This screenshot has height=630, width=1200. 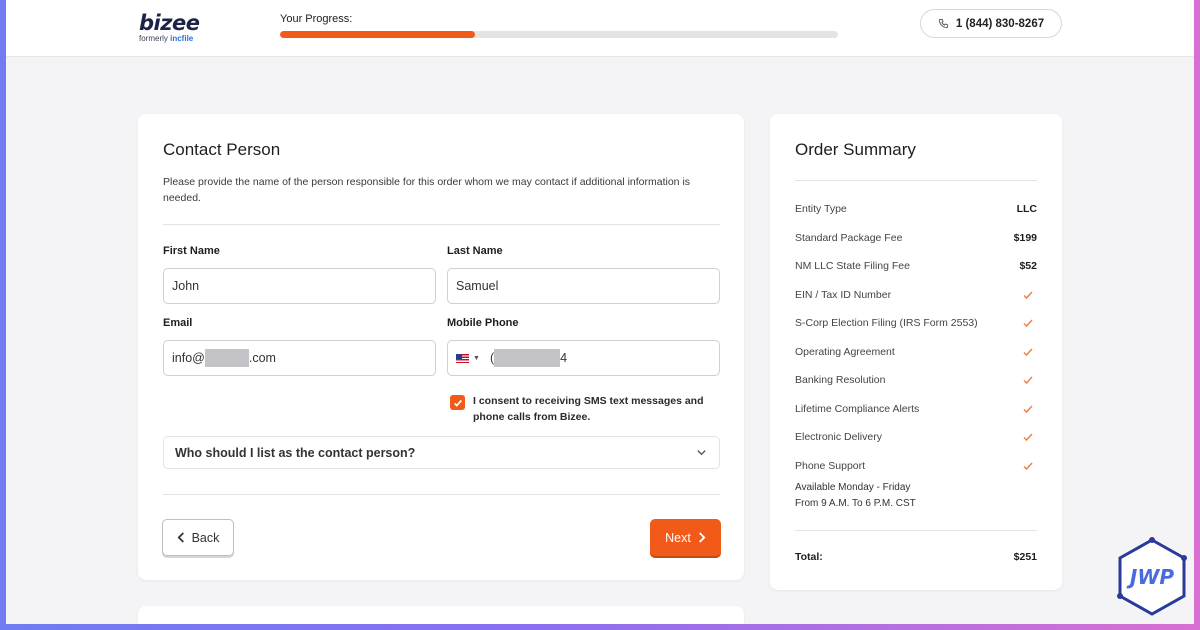 I want to click on sms-consent-checkbox, so click(x=457, y=402).